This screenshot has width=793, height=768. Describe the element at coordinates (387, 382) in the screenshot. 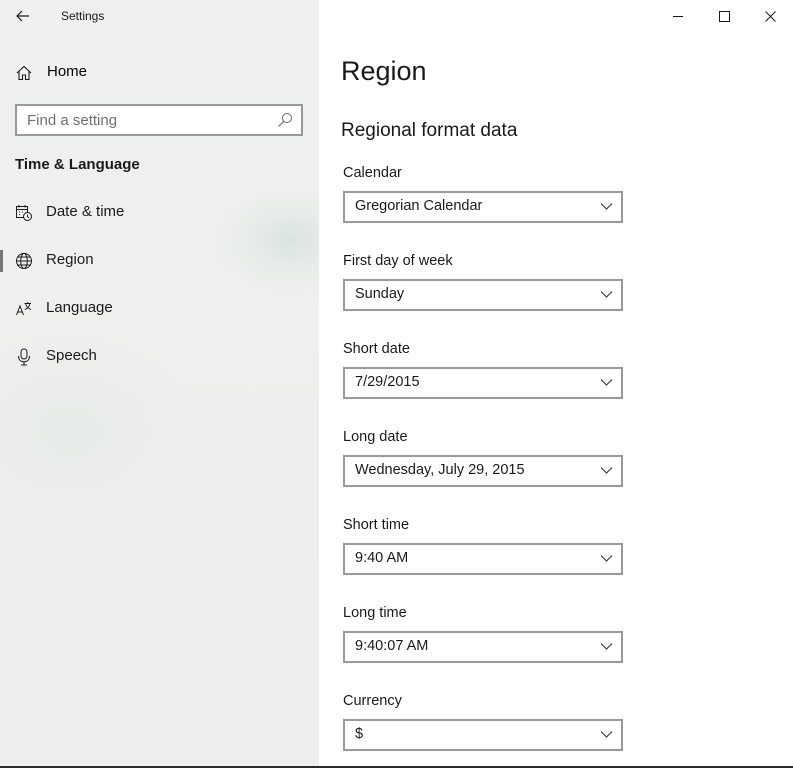

I see `dropdown-value: 7/29/2015` at that location.